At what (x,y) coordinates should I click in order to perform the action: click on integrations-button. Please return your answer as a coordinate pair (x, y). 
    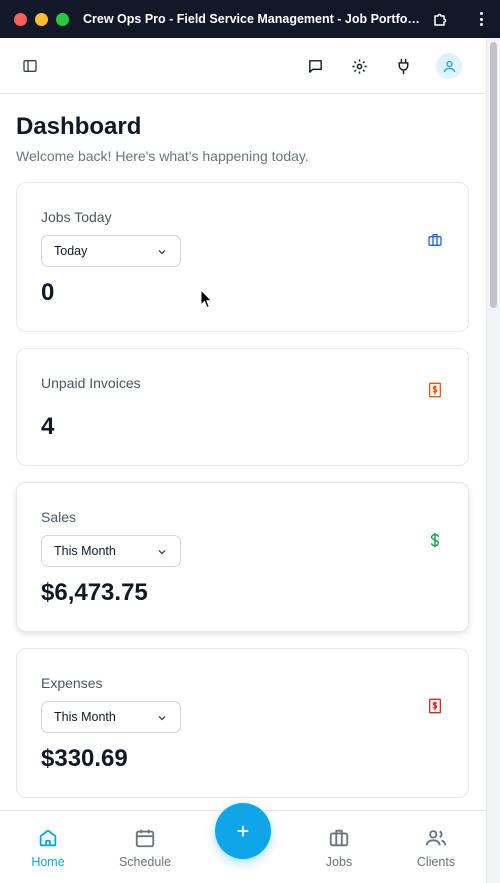
    Looking at the image, I should click on (403, 66).